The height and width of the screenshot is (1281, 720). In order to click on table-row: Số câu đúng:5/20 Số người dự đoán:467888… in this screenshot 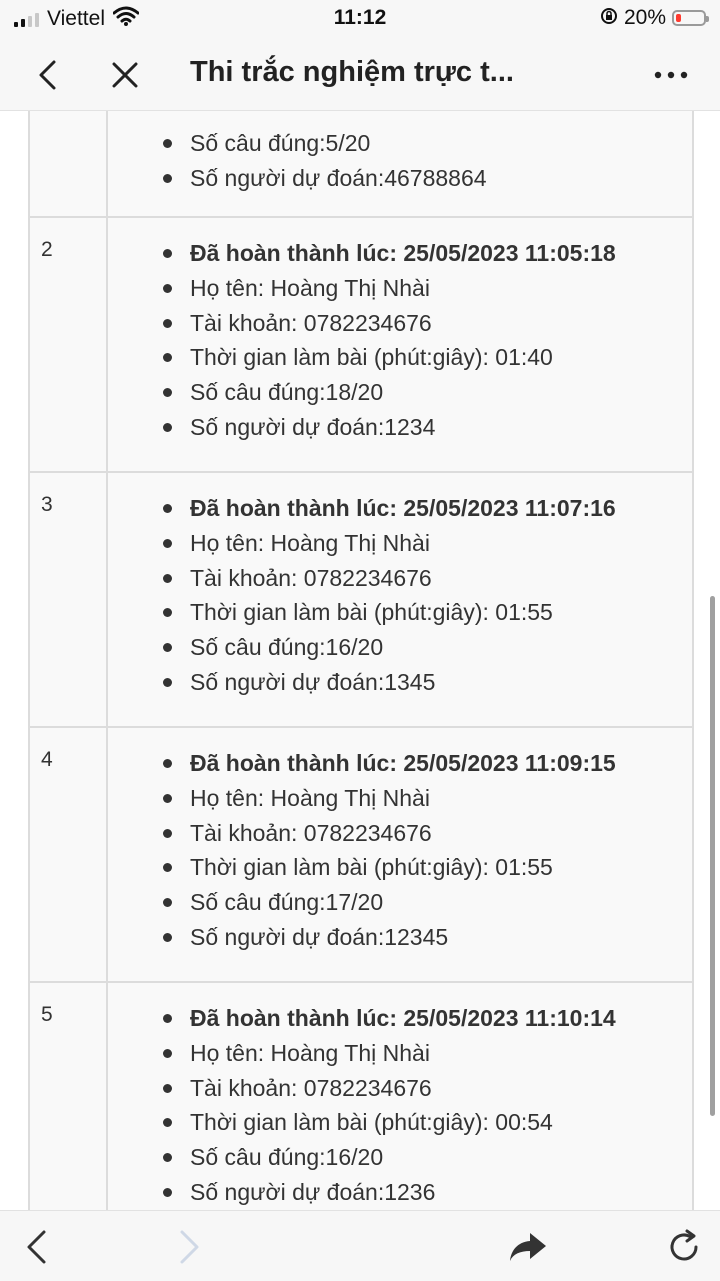, I will do `click(361, 163)`.